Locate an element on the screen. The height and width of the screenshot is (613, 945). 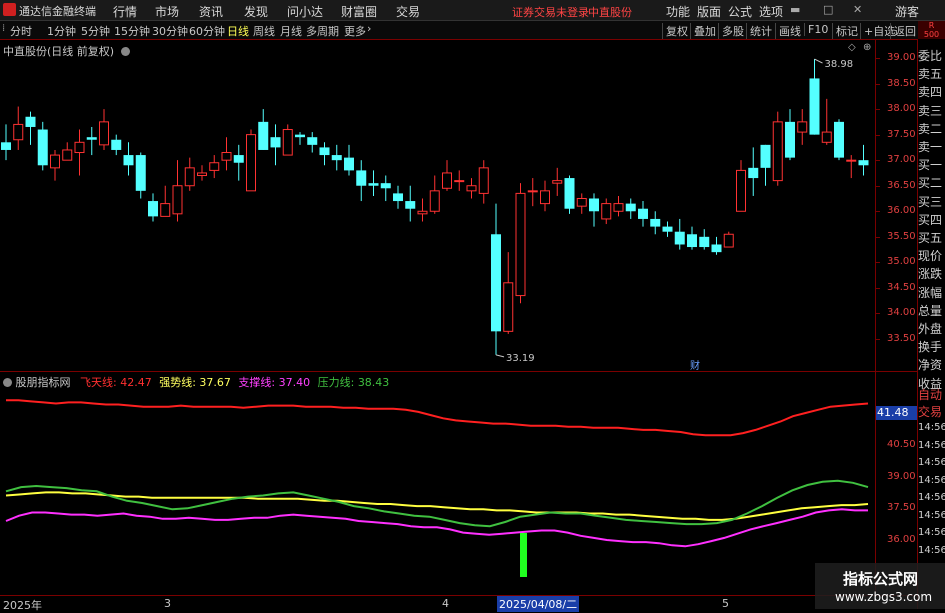
side-r500: R 500 is located at coordinates (931, 30).